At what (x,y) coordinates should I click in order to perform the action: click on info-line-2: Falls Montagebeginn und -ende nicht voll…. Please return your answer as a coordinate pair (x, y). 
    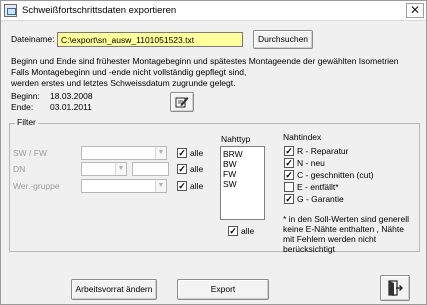
    Looking at the image, I should click on (129, 72).